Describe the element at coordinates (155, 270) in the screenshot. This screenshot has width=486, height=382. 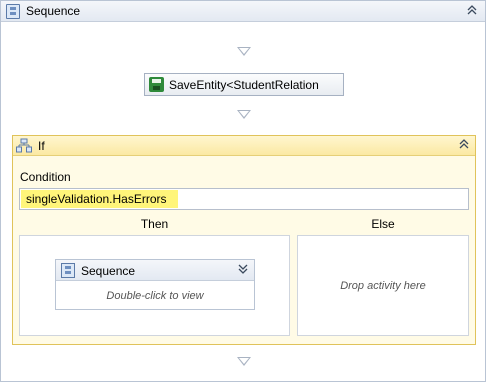
I see `then-sequence-header: Sequence` at that location.